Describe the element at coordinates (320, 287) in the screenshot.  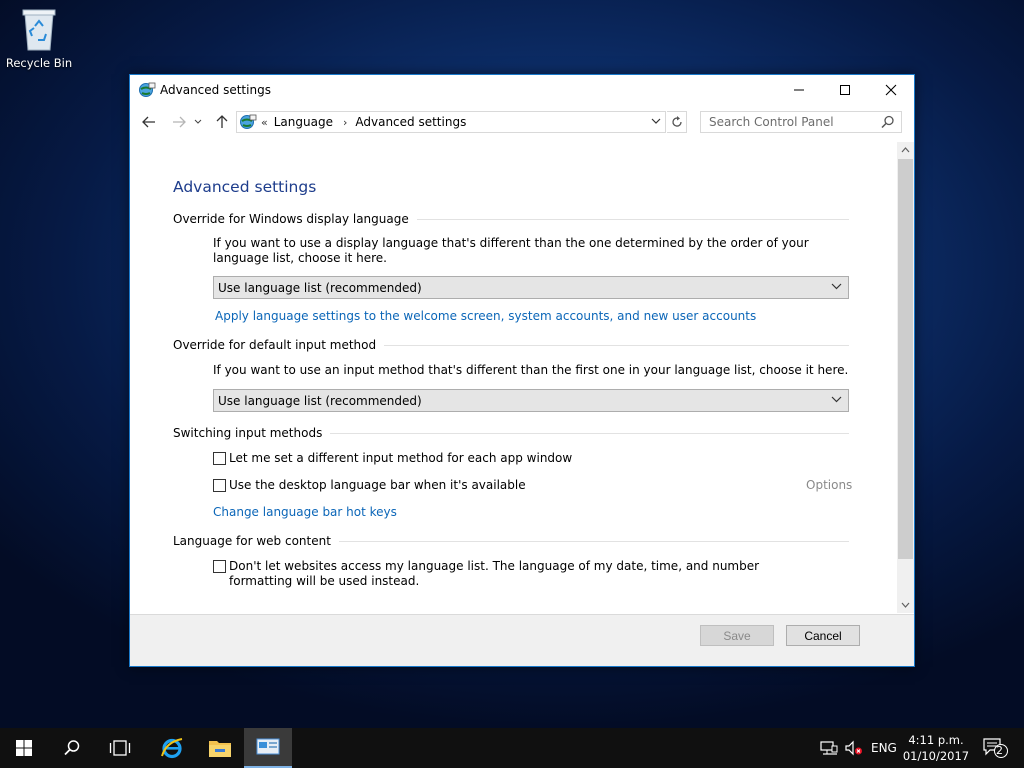
I see `display-language-selected: Use language list (recommended)` at that location.